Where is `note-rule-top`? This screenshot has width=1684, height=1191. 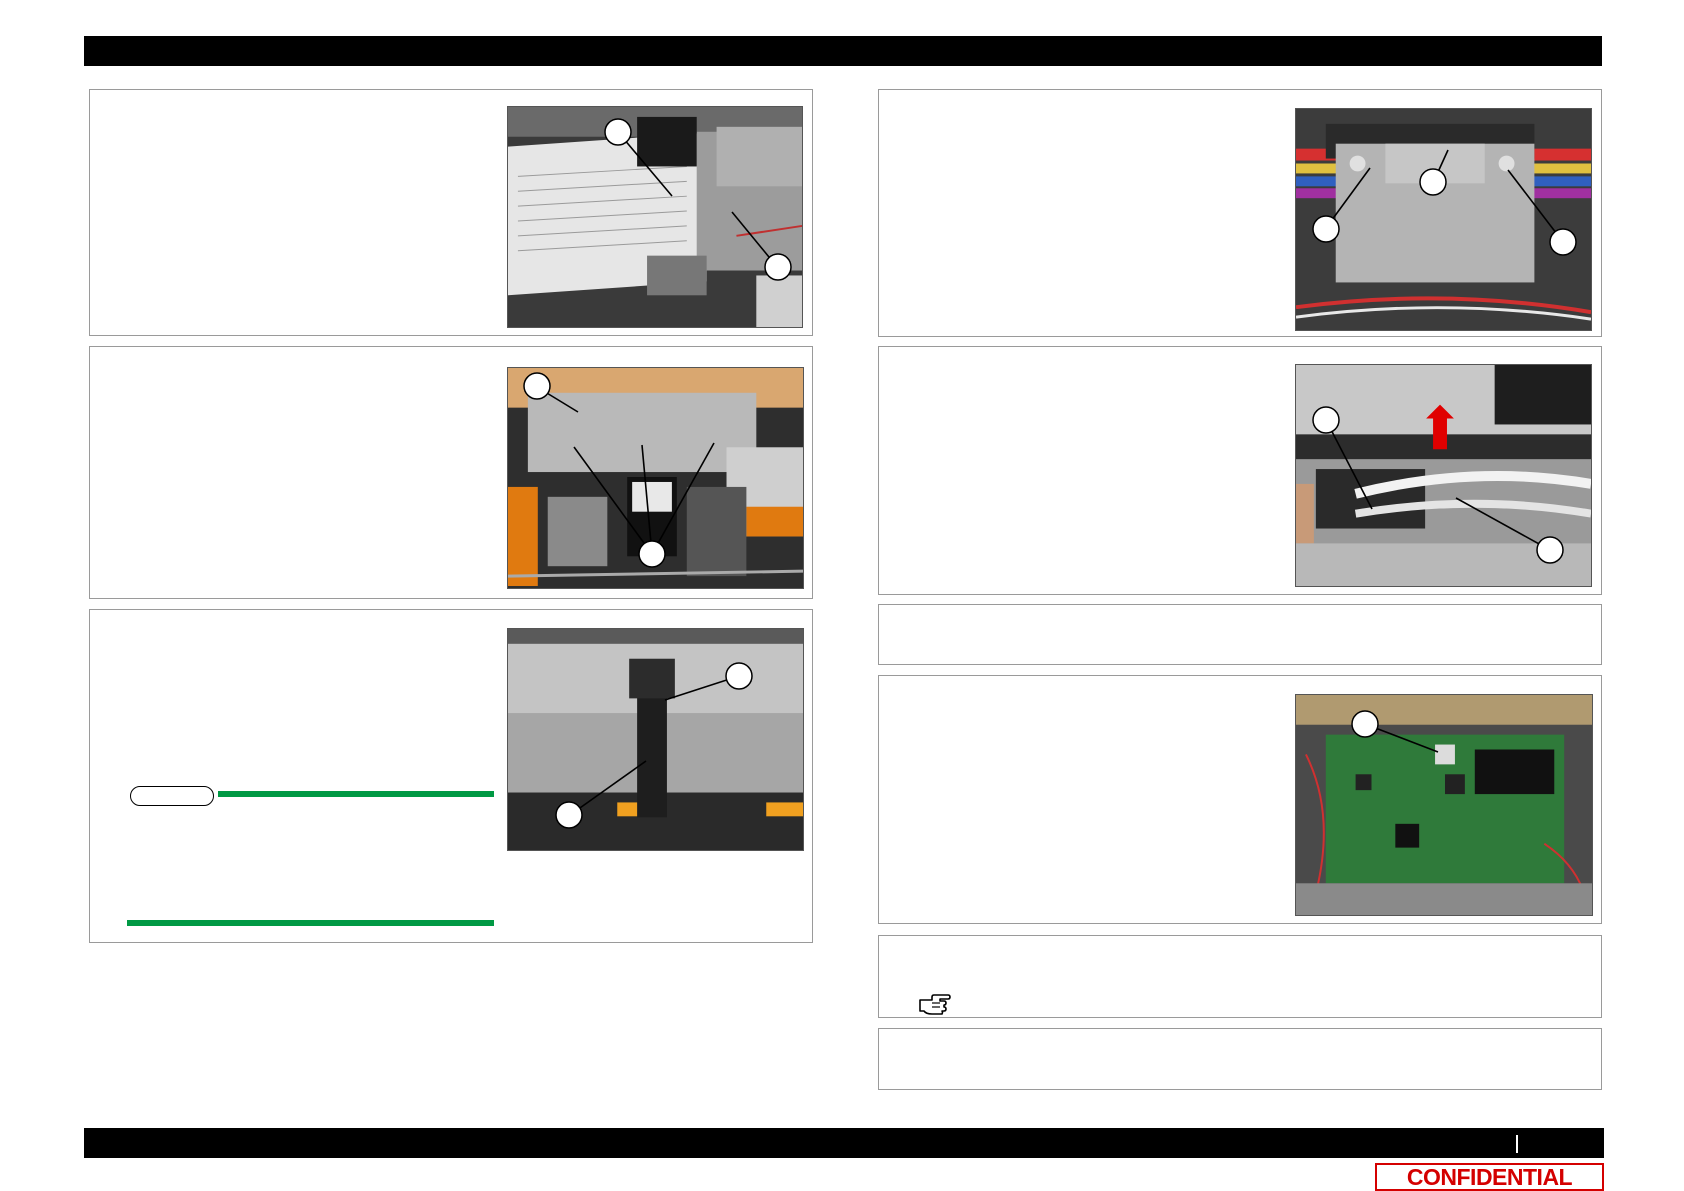 note-rule-top is located at coordinates (356, 794).